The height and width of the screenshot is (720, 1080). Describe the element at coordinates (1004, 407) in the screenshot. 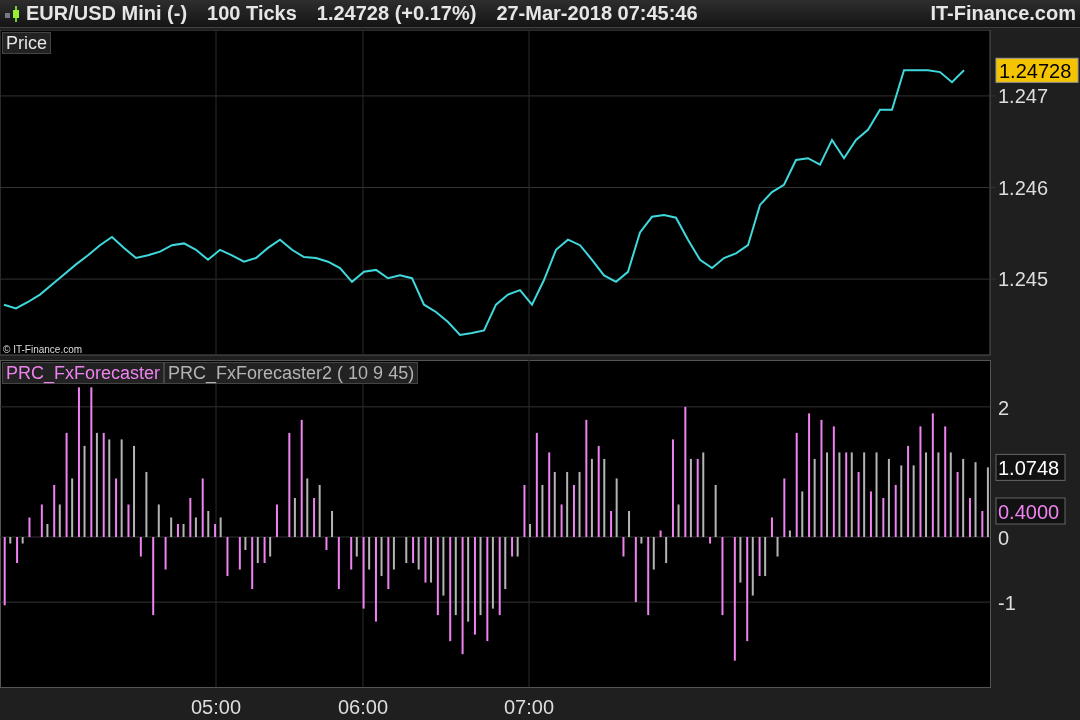

I see `axis-label: 2` at that location.